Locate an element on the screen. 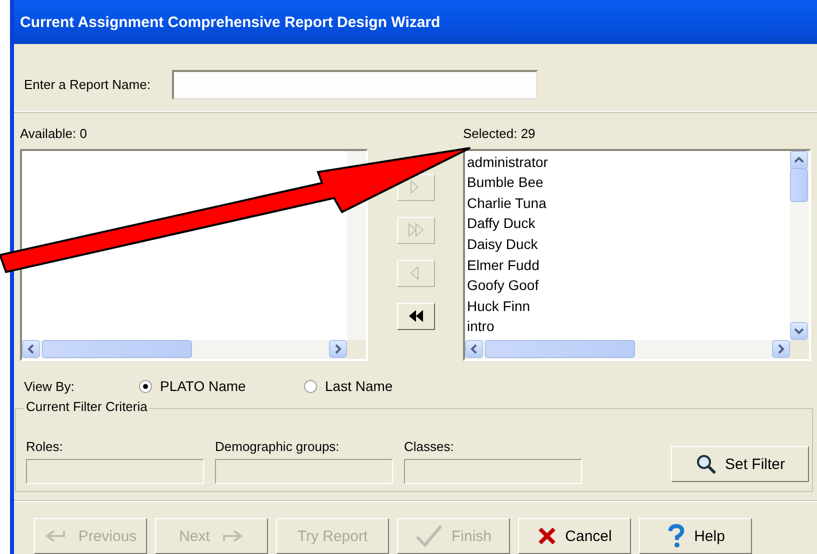 The image size is (817, 554). list-item: Charlie Tuna is located at coordinates (628, 203).